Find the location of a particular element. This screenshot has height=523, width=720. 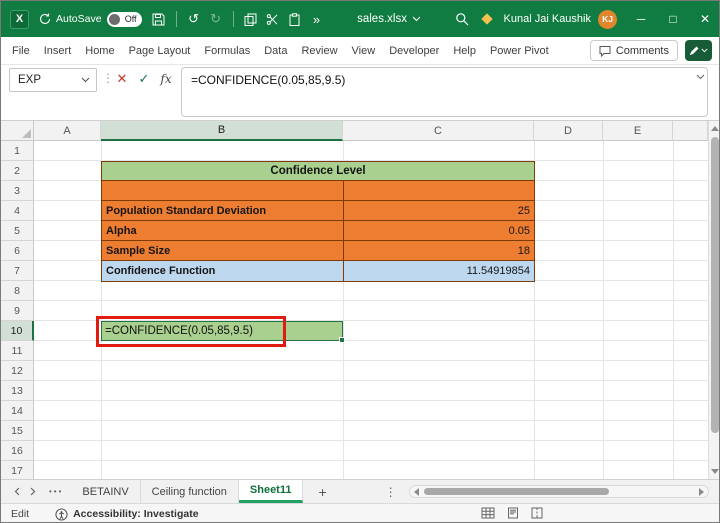

tab-view: View is located at coordinates (364, 50).